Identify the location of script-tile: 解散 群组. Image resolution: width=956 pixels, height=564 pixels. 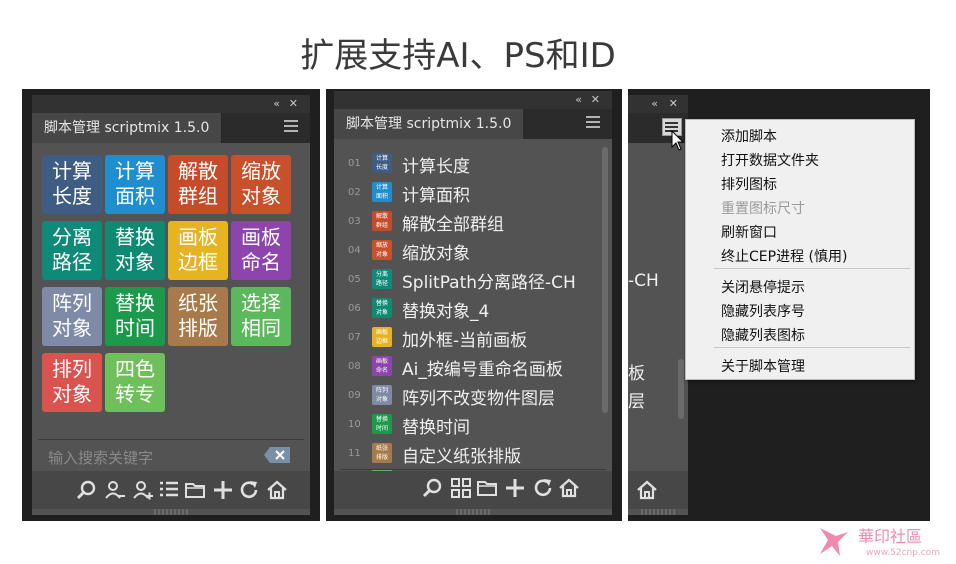
(198, 184).